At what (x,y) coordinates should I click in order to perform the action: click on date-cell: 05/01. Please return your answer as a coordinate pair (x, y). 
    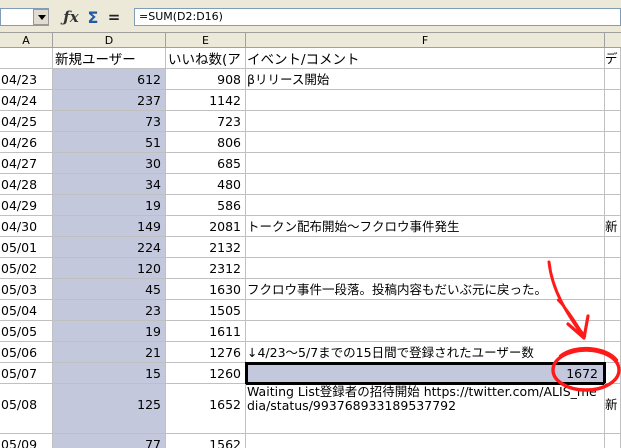
    Looking at the image, I should click on (26, 247).